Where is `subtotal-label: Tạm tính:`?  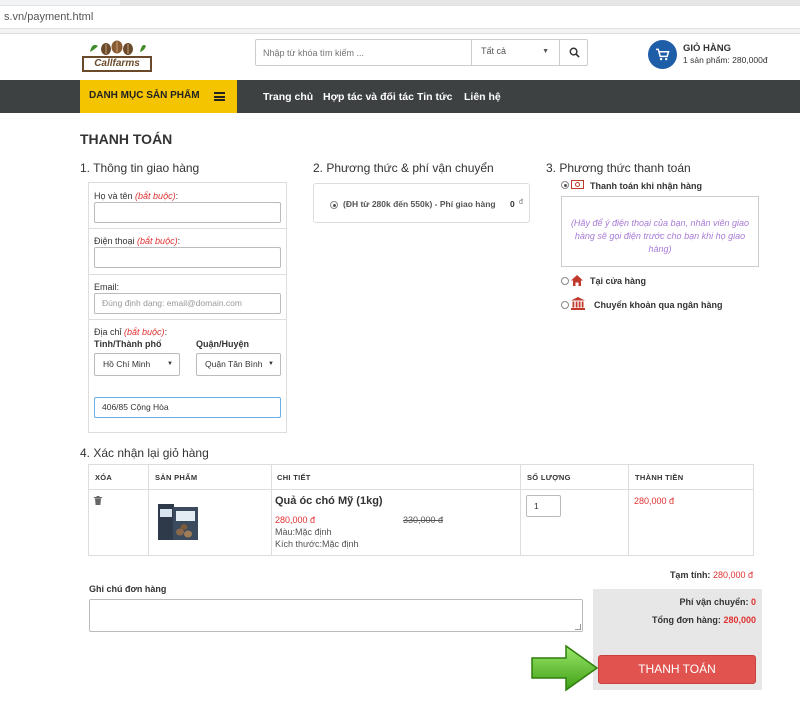
subtotal-label: Tạm tính: is located at coordinates (690, 575).